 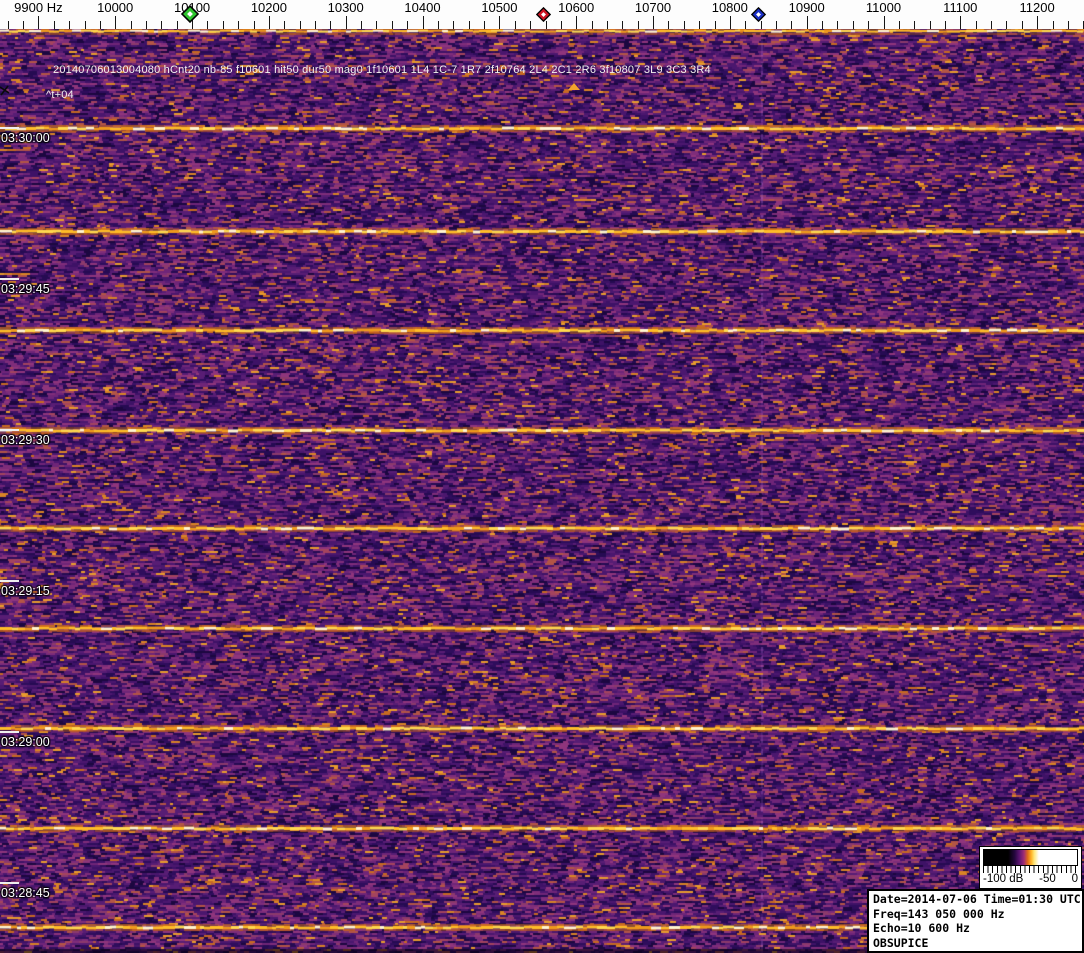 I want to click on freq-label: 10200, so click(x=268, y=7).